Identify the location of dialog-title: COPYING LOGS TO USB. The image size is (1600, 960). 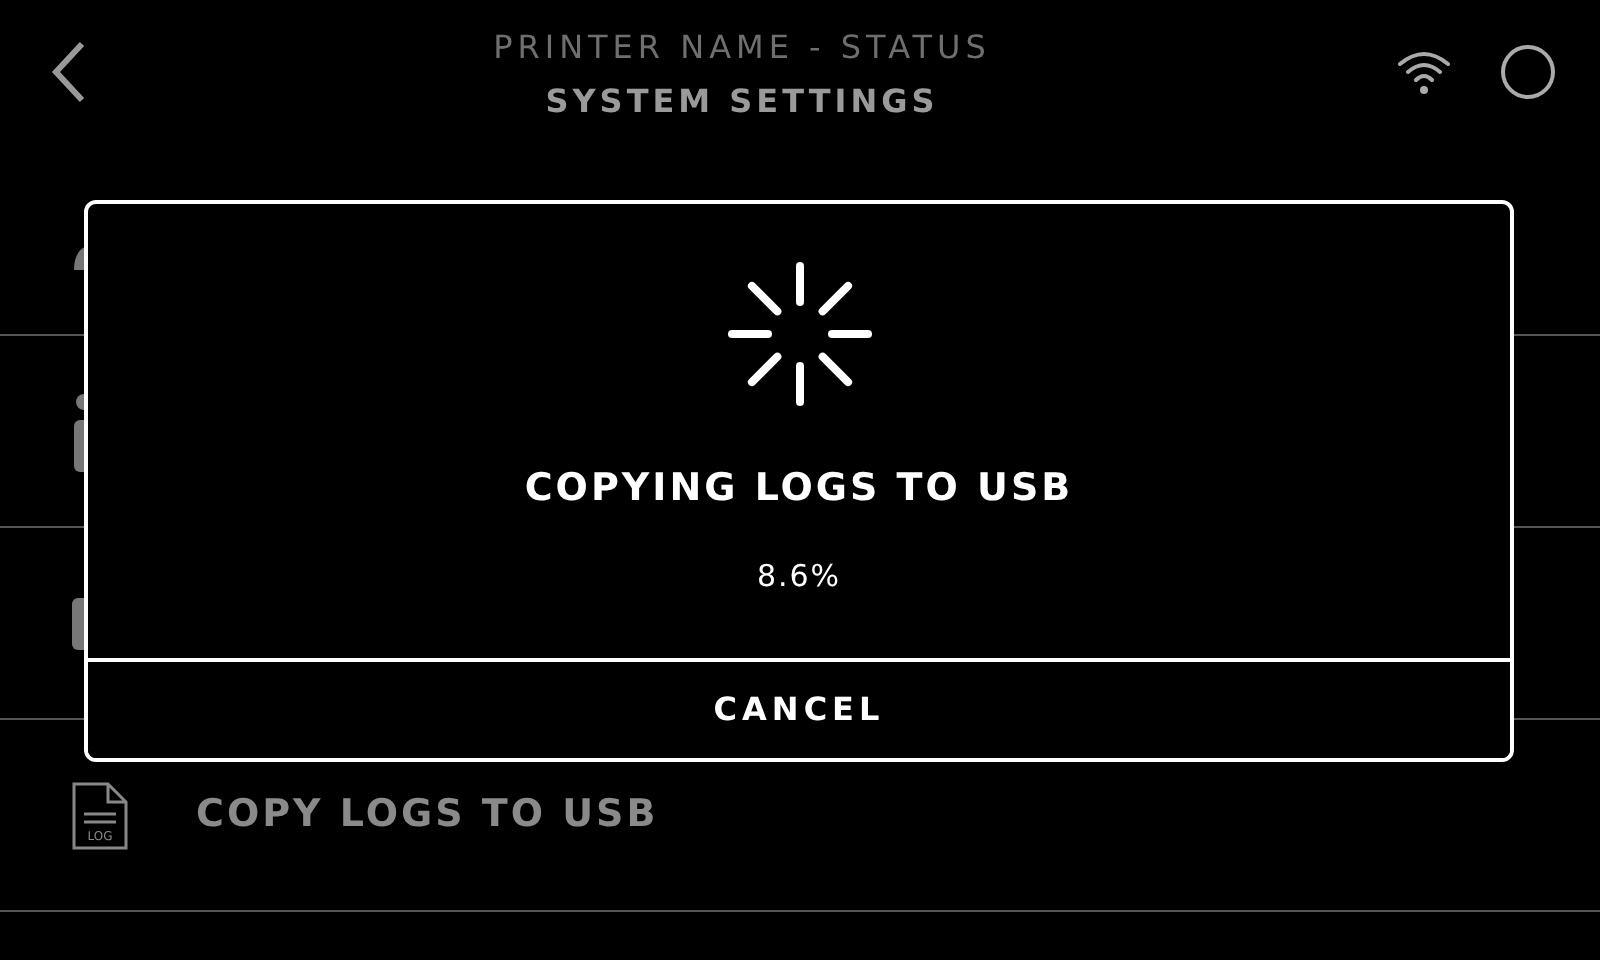
(799, 489).